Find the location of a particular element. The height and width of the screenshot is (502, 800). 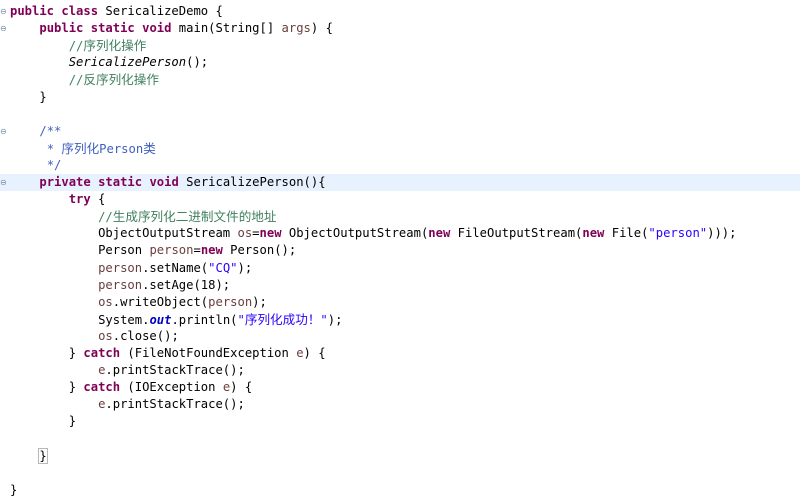

code-token: .close(); is located at coordinates (145, 335).